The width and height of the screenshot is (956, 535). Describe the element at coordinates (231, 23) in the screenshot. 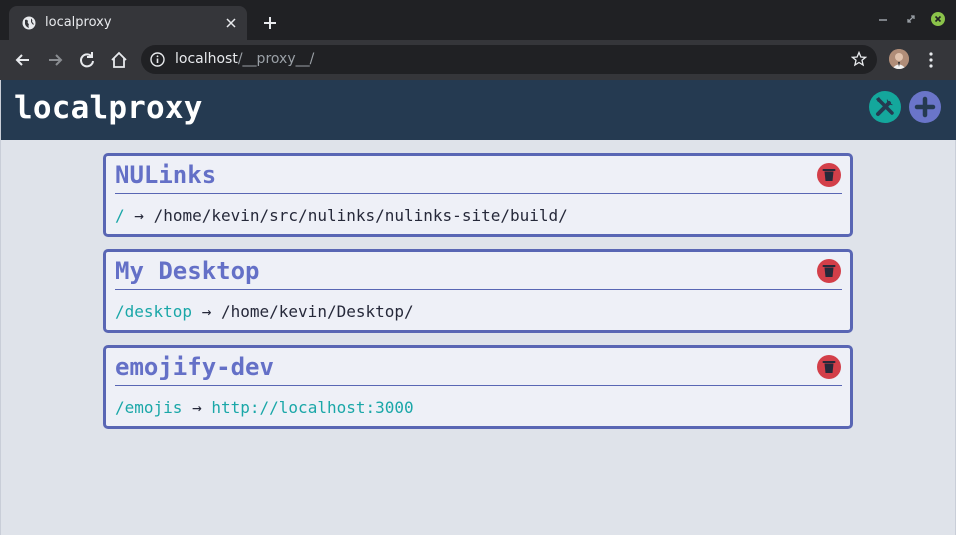

I see `close-icon` at that location.